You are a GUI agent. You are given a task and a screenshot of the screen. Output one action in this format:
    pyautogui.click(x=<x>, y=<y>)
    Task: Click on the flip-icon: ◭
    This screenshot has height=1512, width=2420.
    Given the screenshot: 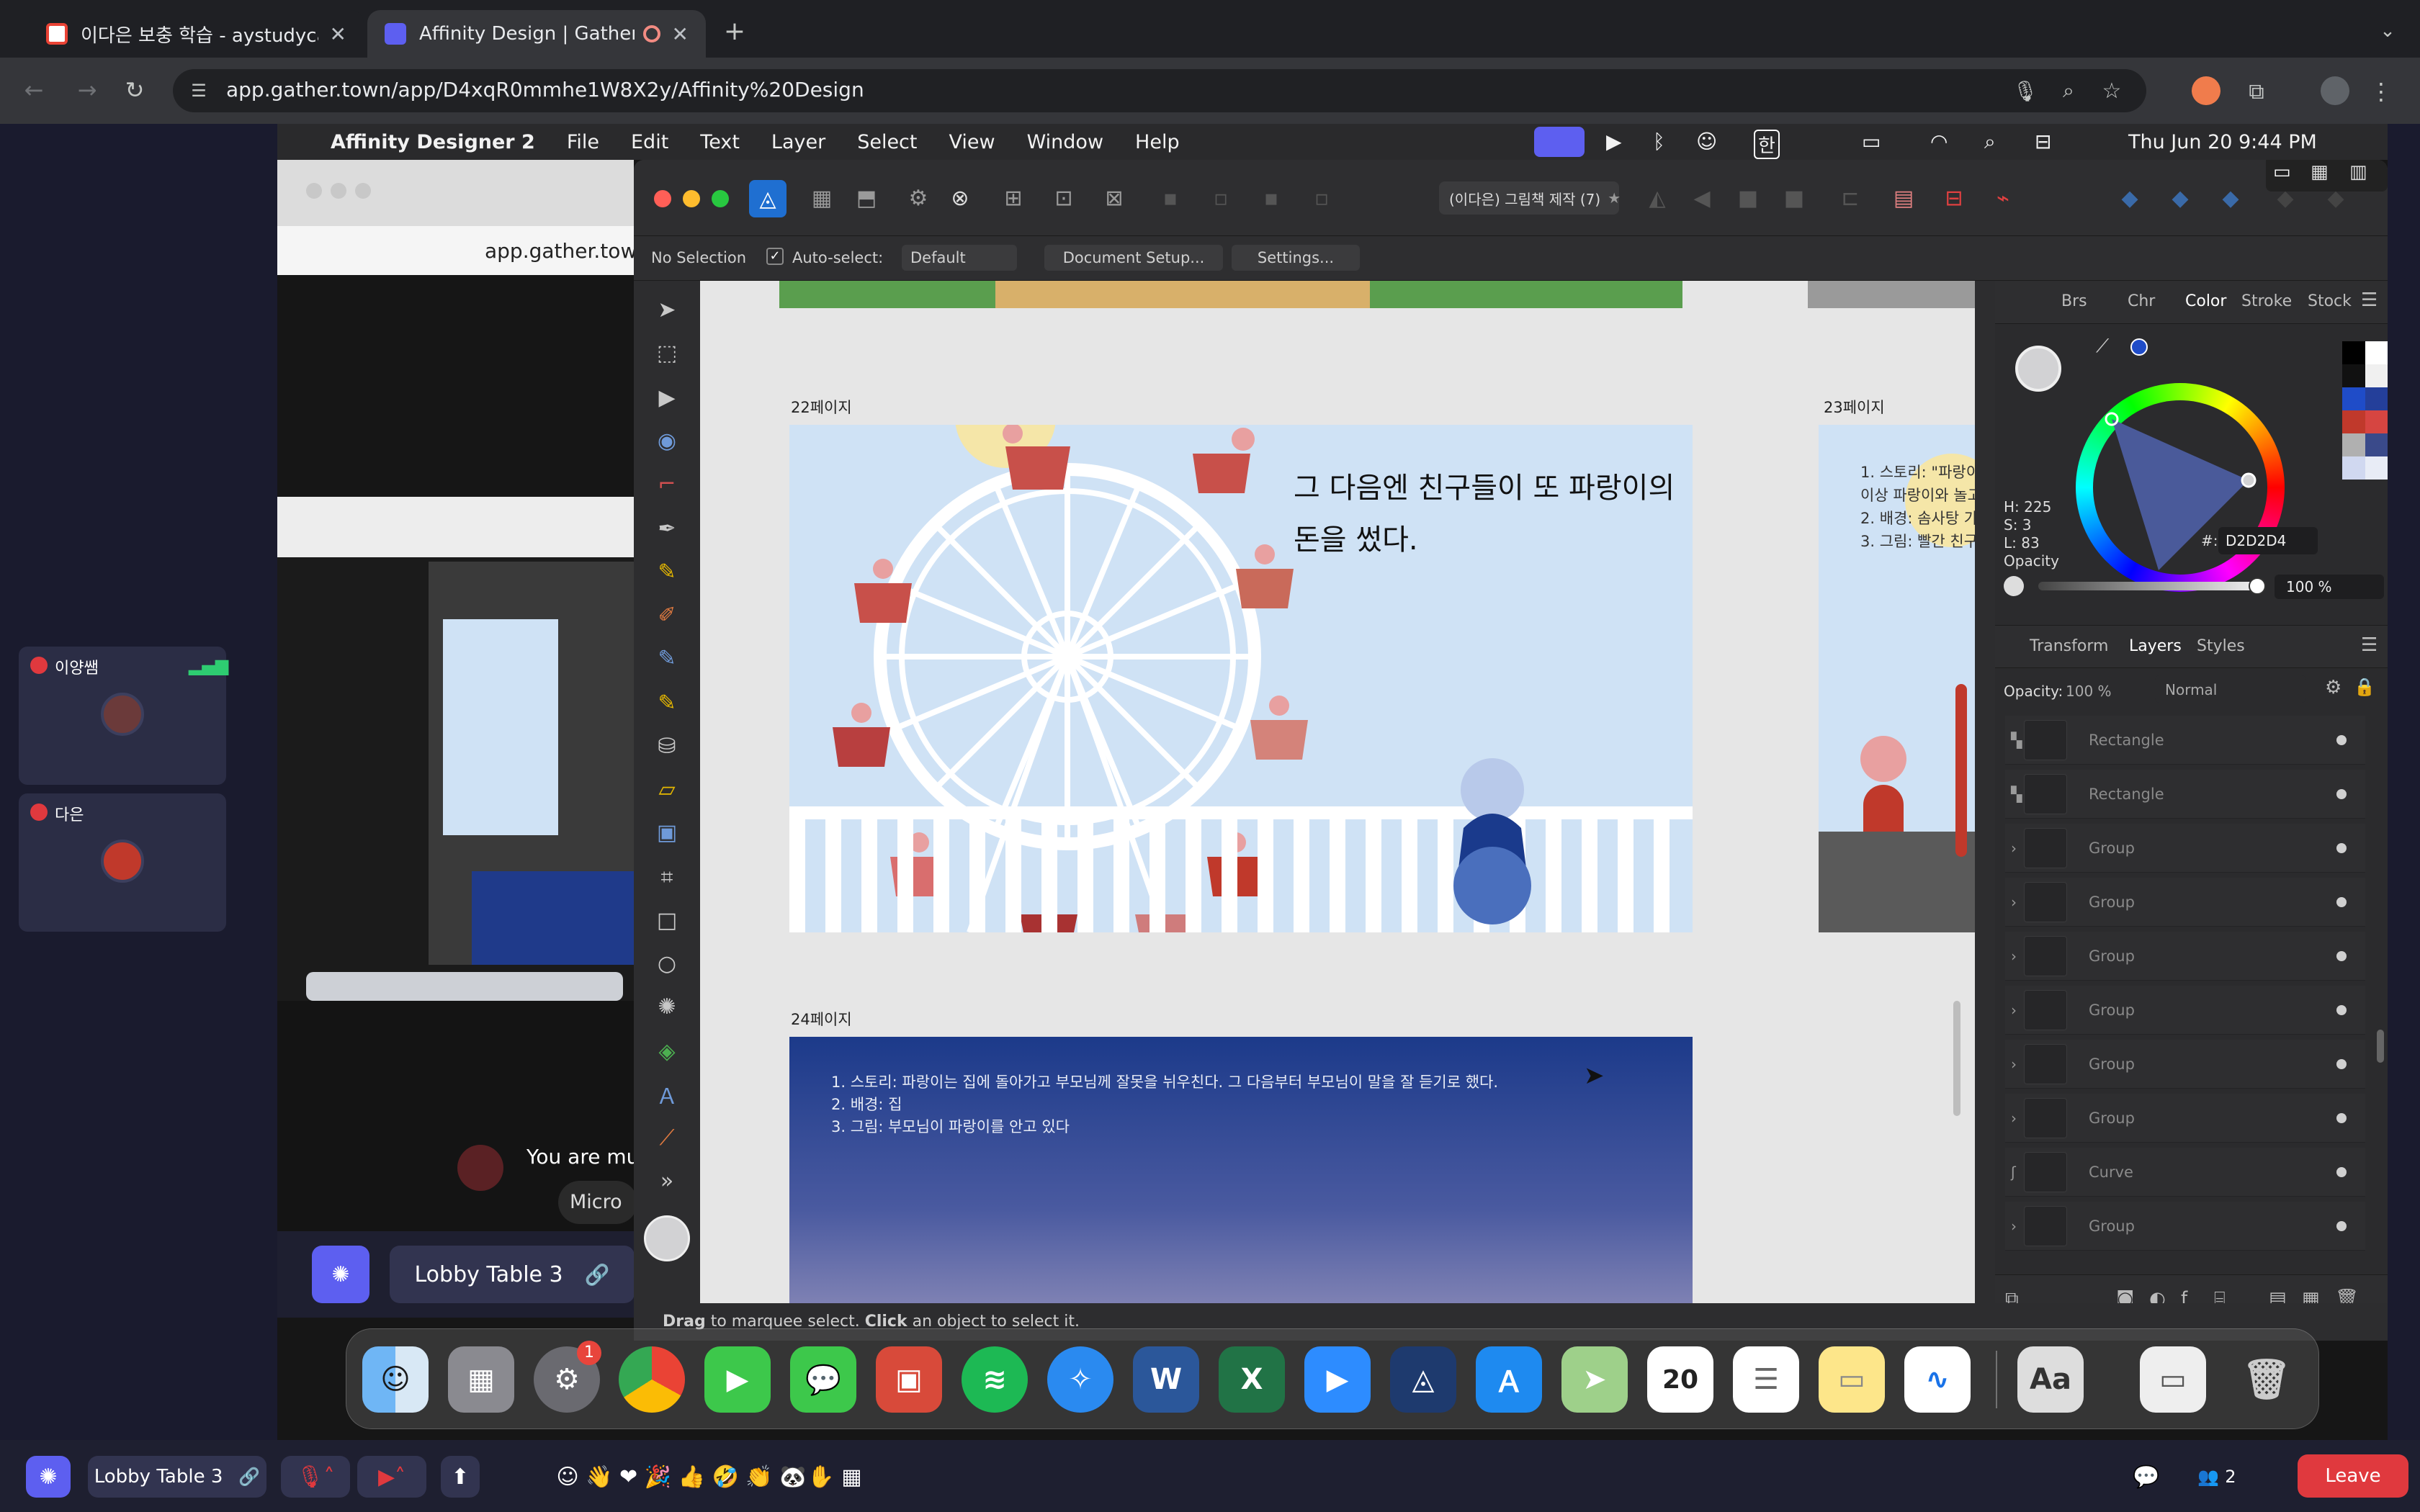 What is the action you would take?
    pyautogui.click(x=1658, y=198)
    